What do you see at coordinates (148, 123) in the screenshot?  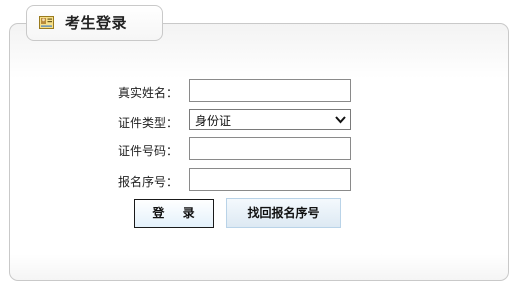 I see `id-type-label: 证件类型：` at bounding box center [148, 123].